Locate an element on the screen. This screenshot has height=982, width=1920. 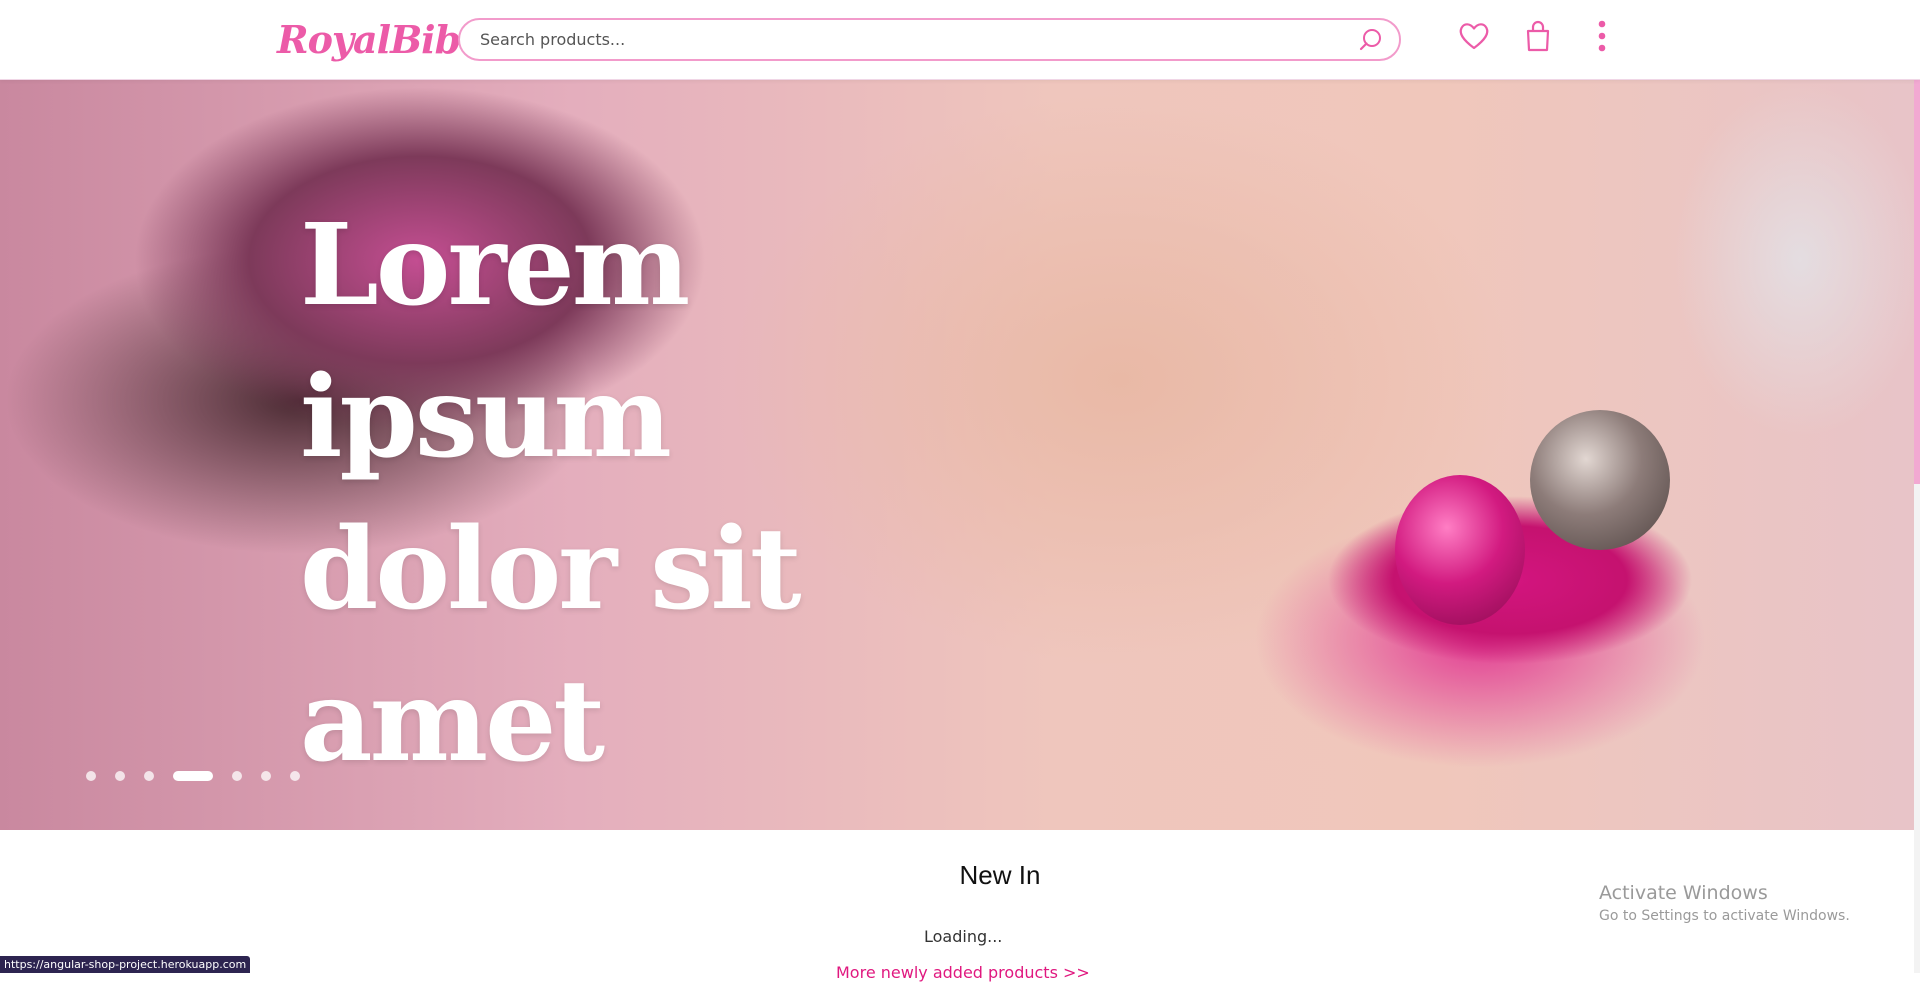
search-button is located at coordinates (1371, 40).